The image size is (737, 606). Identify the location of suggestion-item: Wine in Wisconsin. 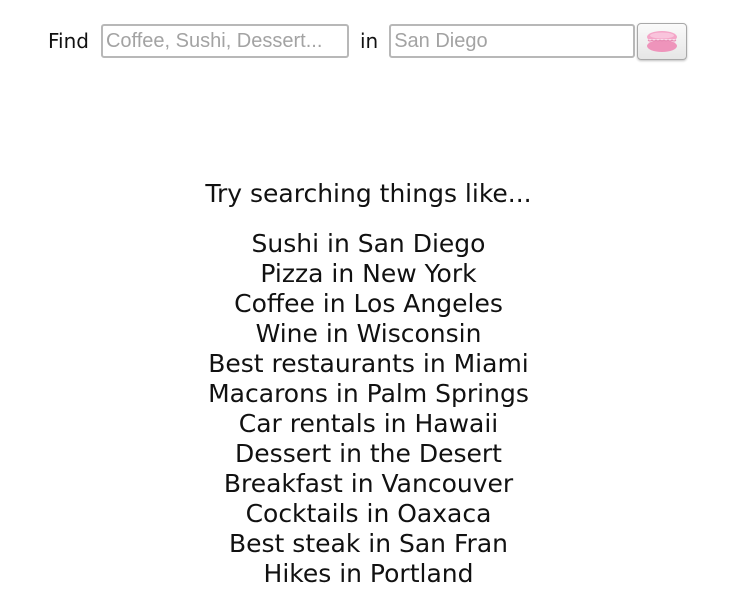
(368, 334).